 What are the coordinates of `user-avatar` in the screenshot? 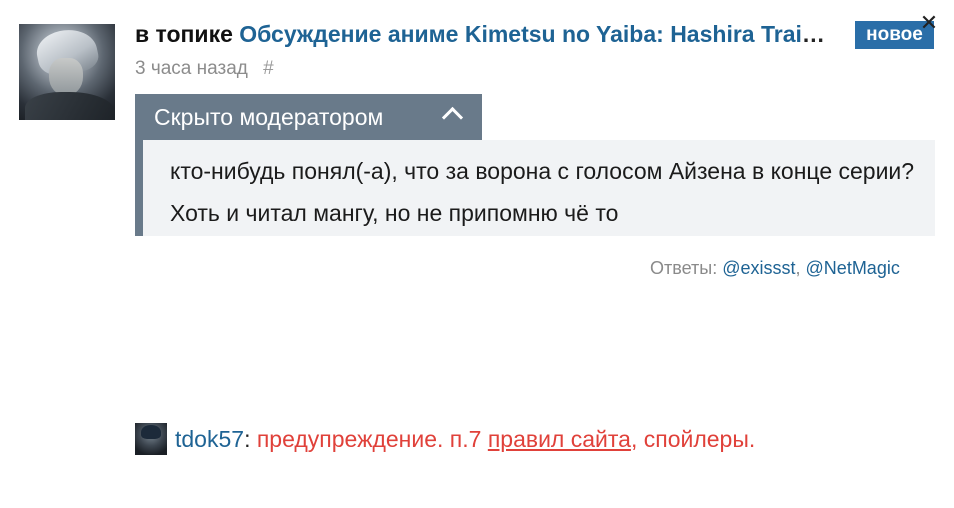 It's located at (67, 72).